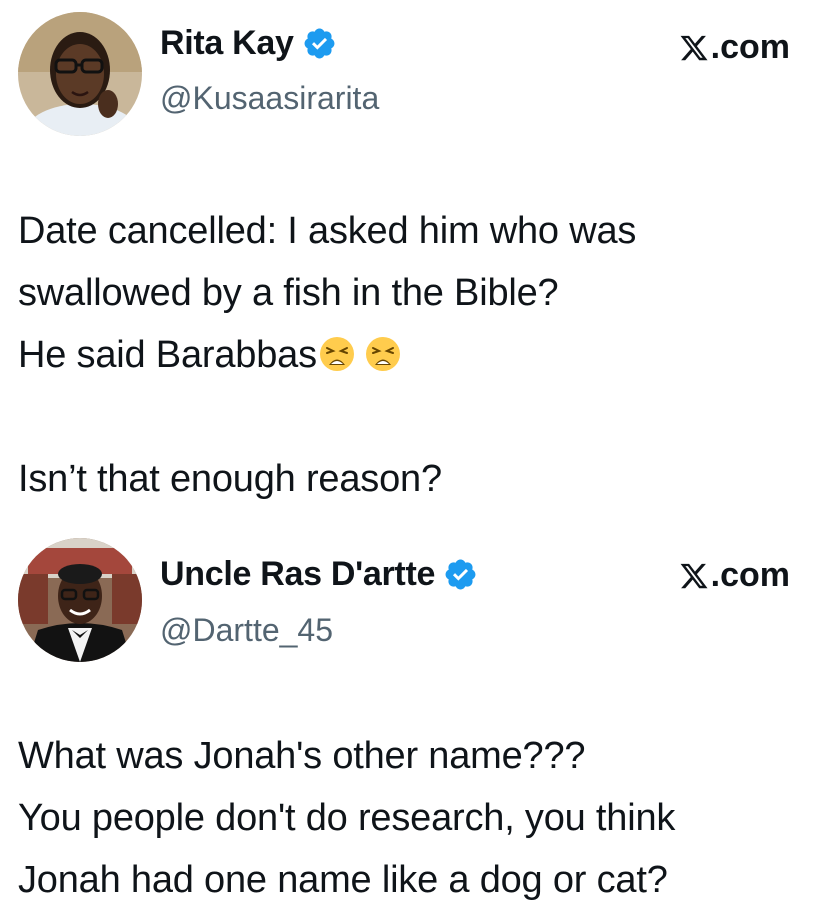  What do you see at coordinates (167, 355) in the screenshot?
I see `tweet-line: He said Barabbas` at bounding box center [167, 355].